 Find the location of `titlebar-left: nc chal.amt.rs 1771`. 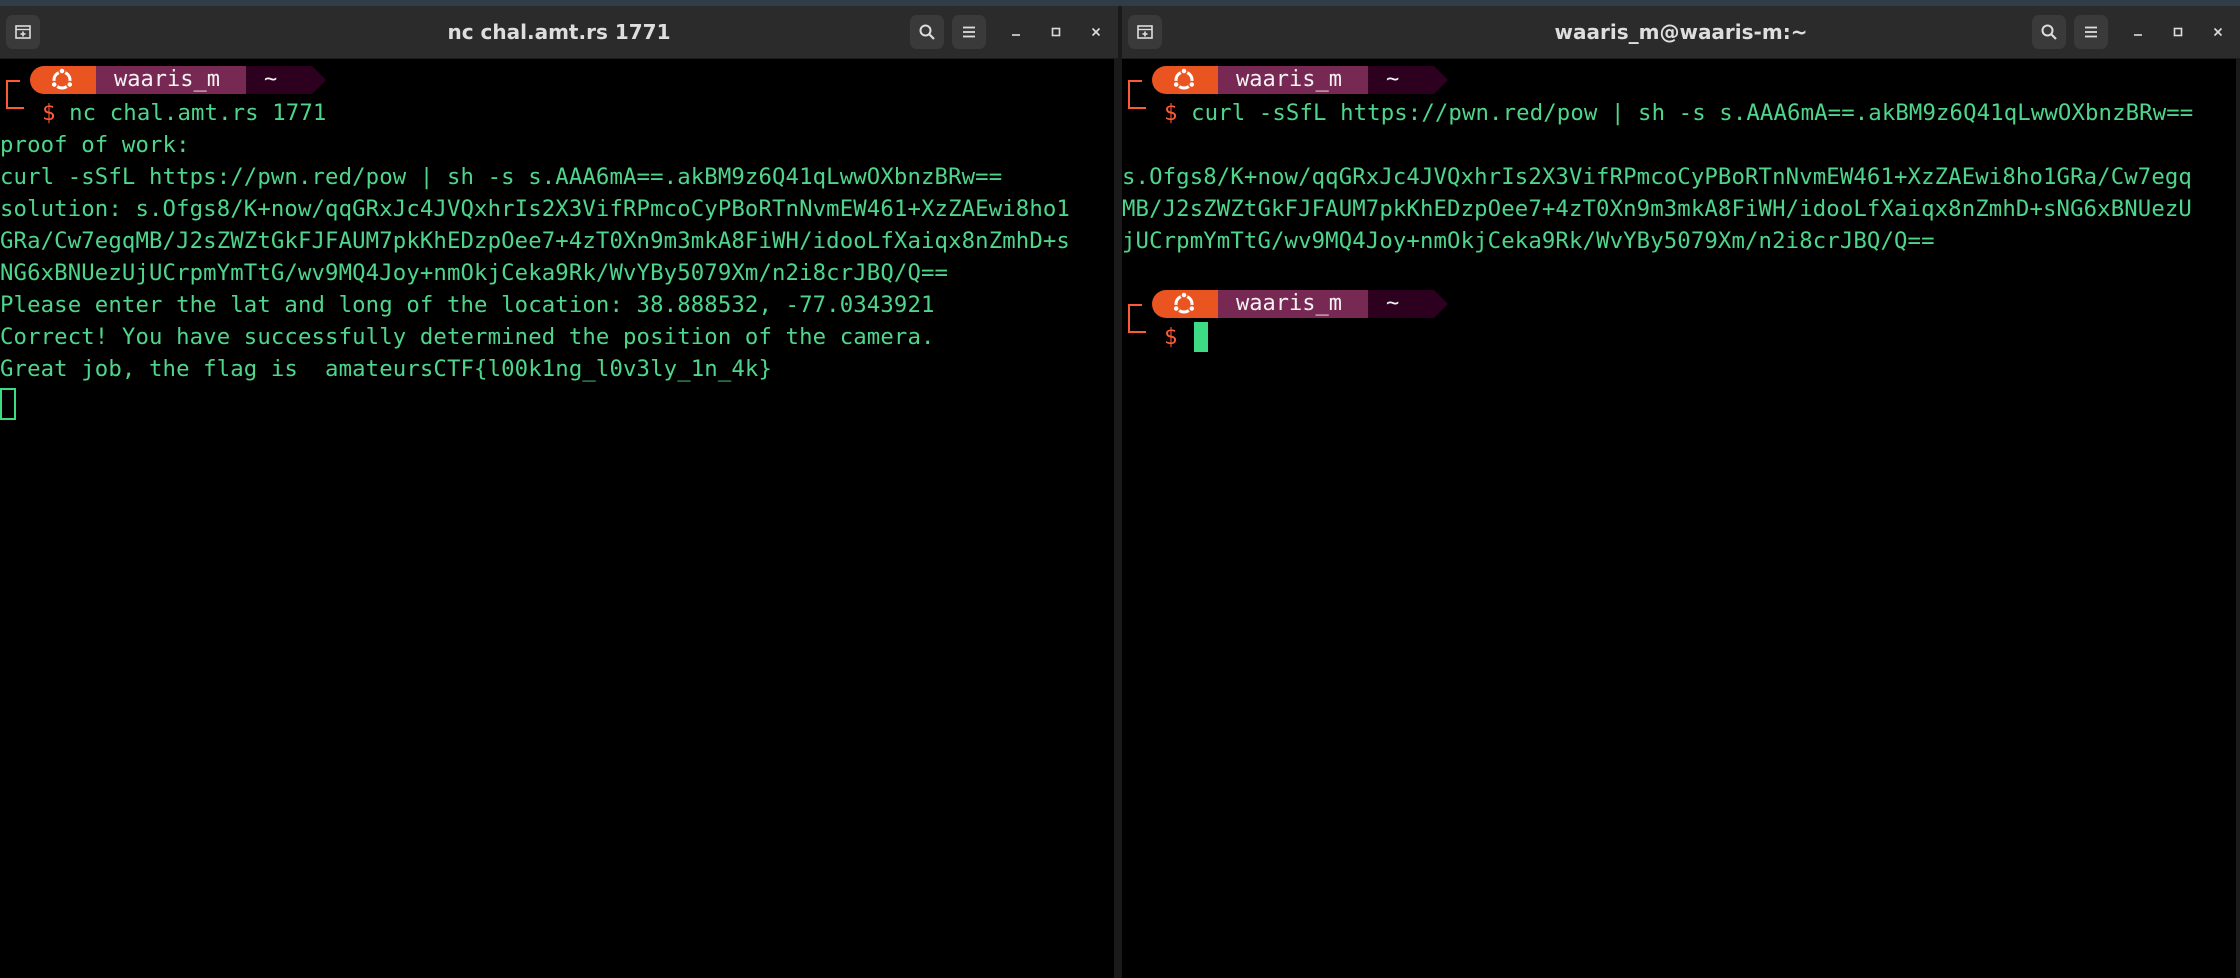

titlebar-left: nc chal.amt.rs 1771 is located at coordinates (559, 32).